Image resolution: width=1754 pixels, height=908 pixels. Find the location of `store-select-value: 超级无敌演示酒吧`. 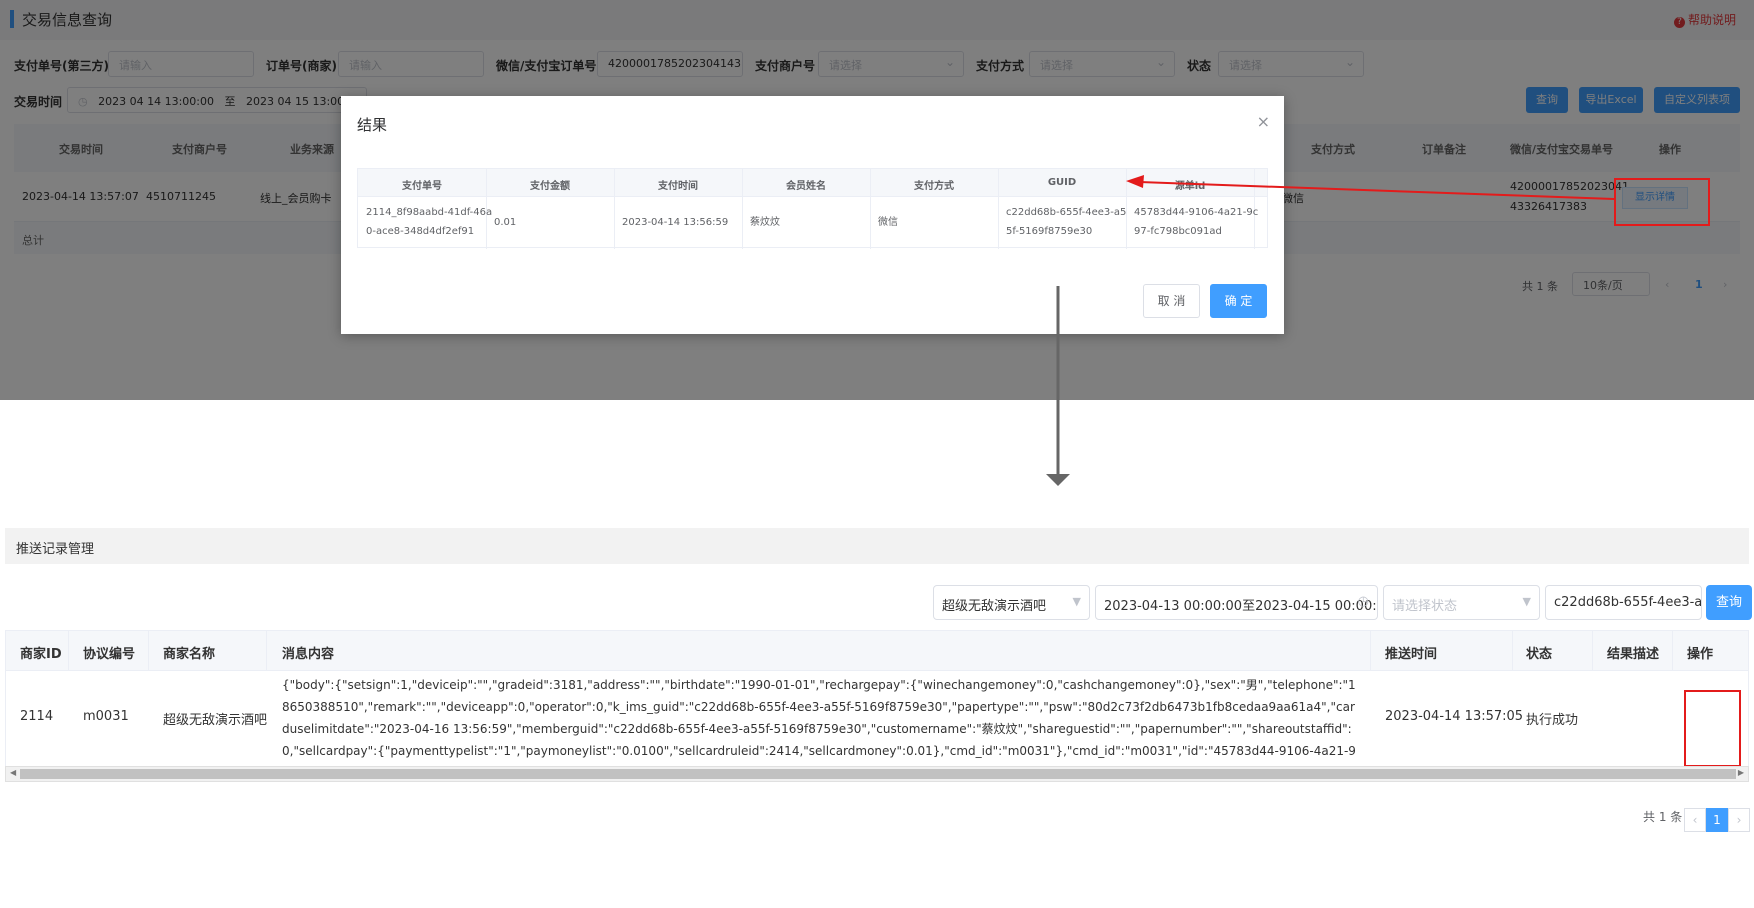

store-select-value: 超级无敌演示酒吧 is located at coordinates (994, 606).